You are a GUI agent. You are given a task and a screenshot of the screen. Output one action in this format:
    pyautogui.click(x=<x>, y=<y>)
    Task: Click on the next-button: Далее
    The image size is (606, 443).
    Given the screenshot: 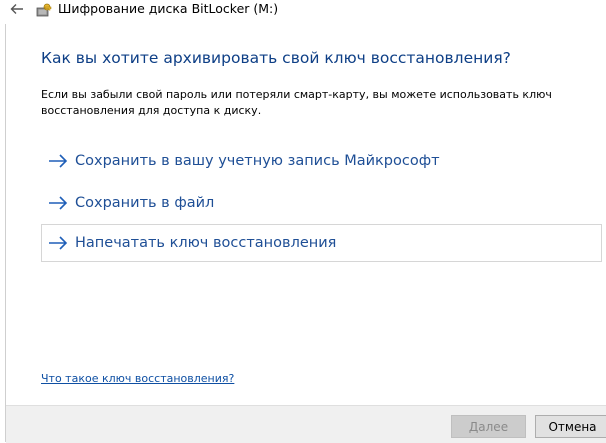 What is the action you would take?
    pyautogui.click(x=488, y=426)
    